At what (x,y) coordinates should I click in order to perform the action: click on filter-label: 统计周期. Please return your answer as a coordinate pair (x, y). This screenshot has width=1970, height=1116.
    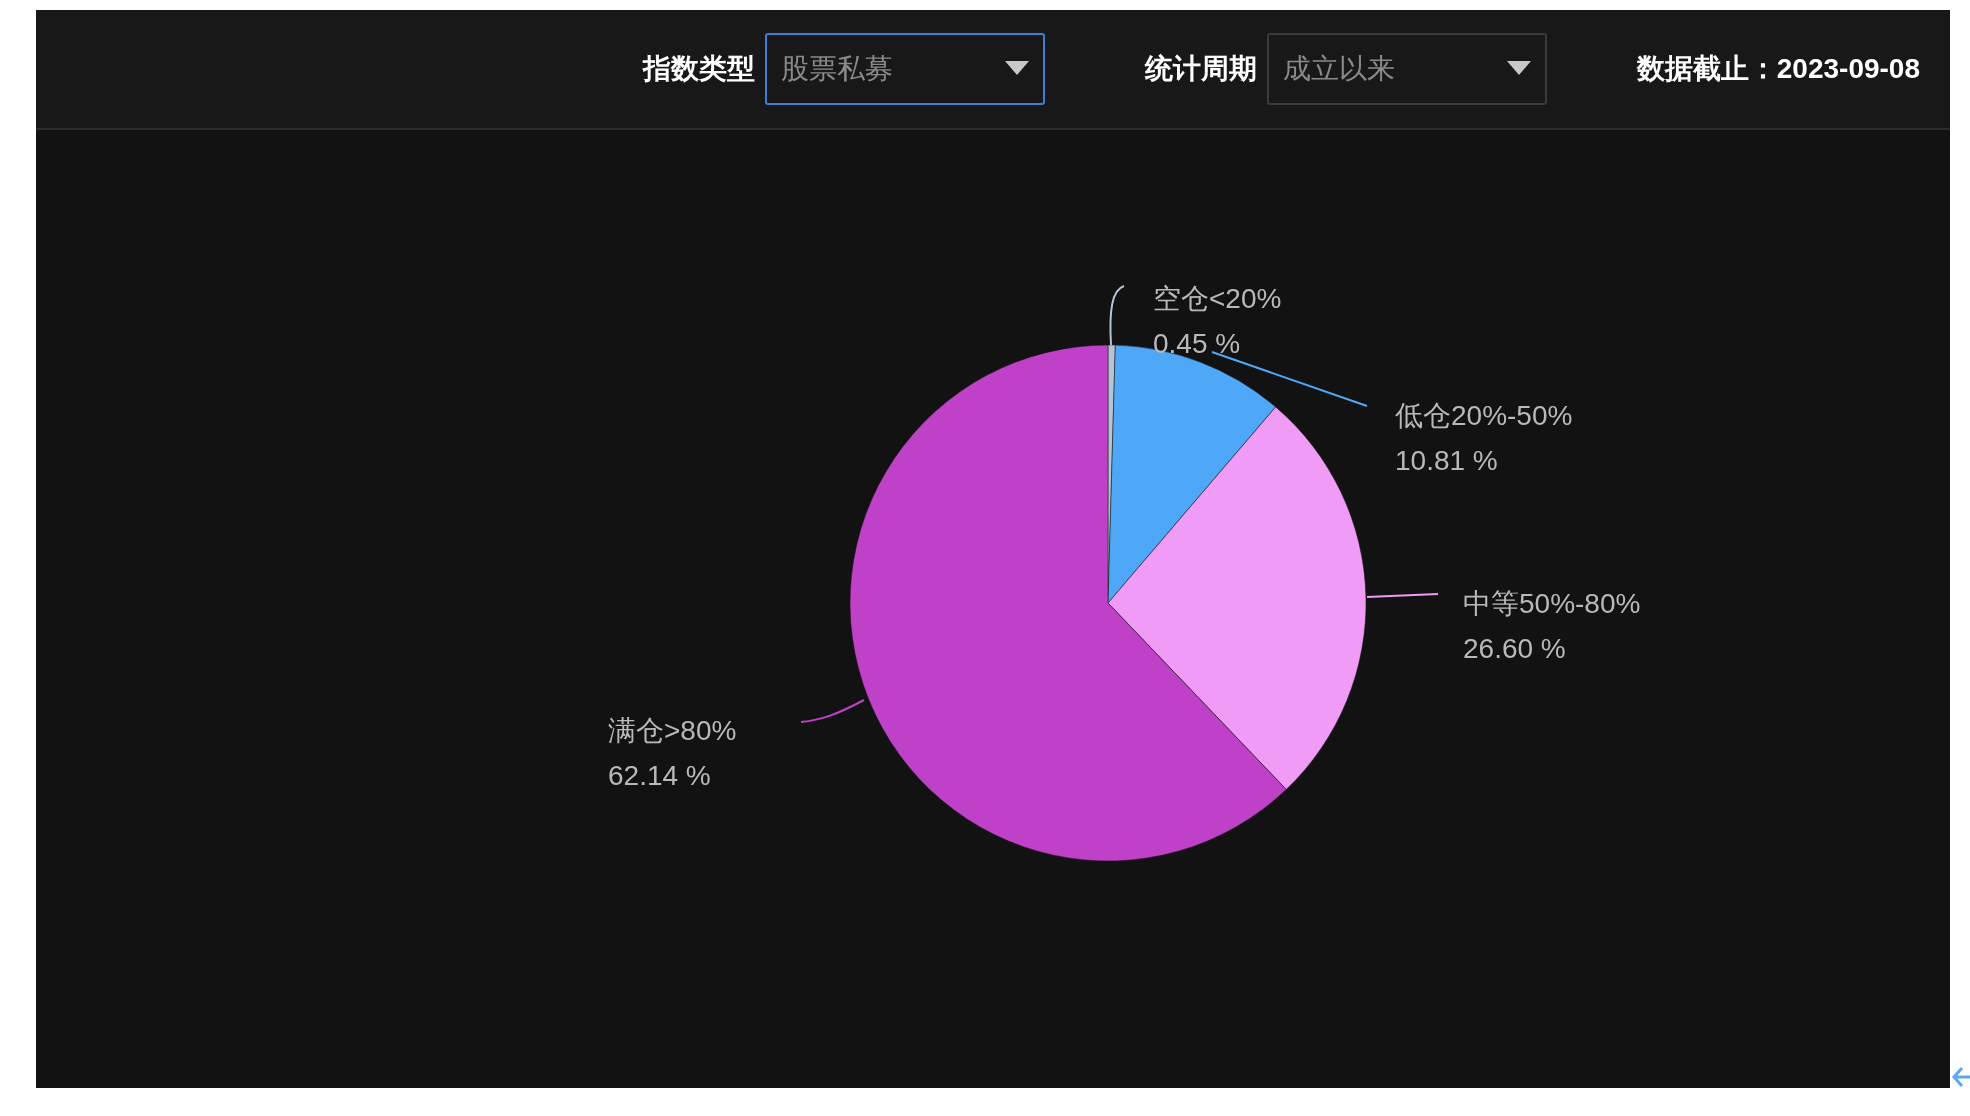
    Looking at the image, I should click on (1200, 69).